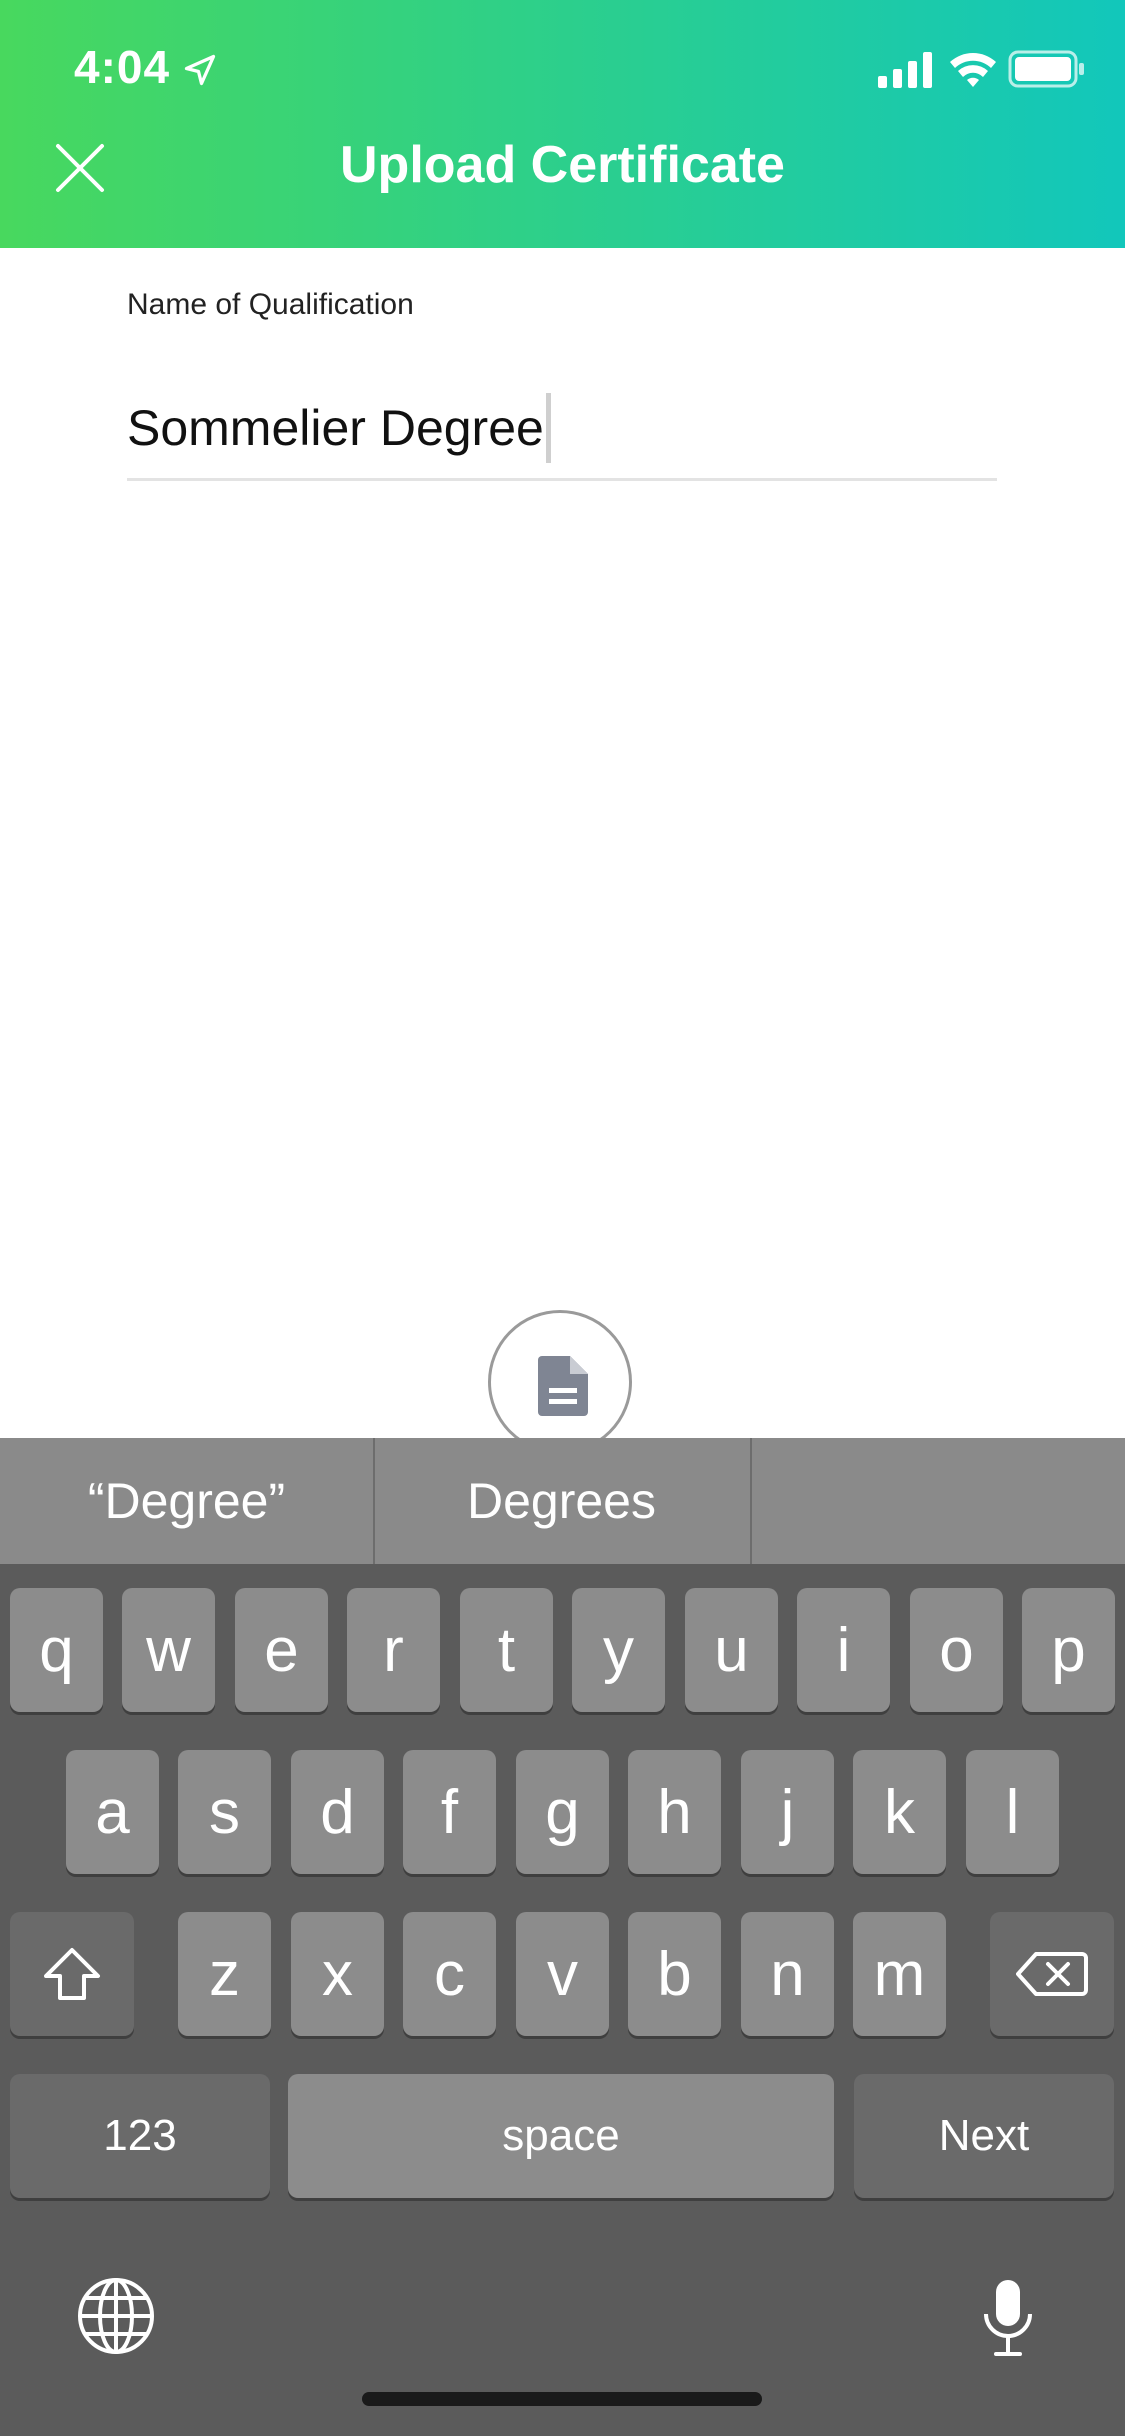 The image size is (1125, 2436). What do you see at coordinates (984, 2136) in the screenshot?
I see `next-key: Next` at bounding box center [984, 2136].